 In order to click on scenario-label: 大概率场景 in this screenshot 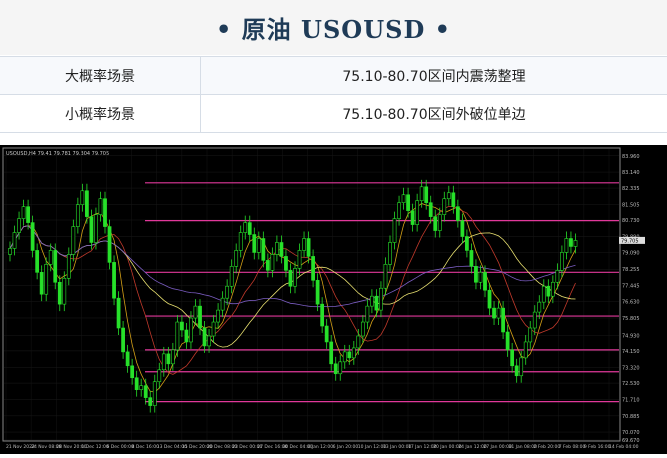, I will do `click(100, 75)`.